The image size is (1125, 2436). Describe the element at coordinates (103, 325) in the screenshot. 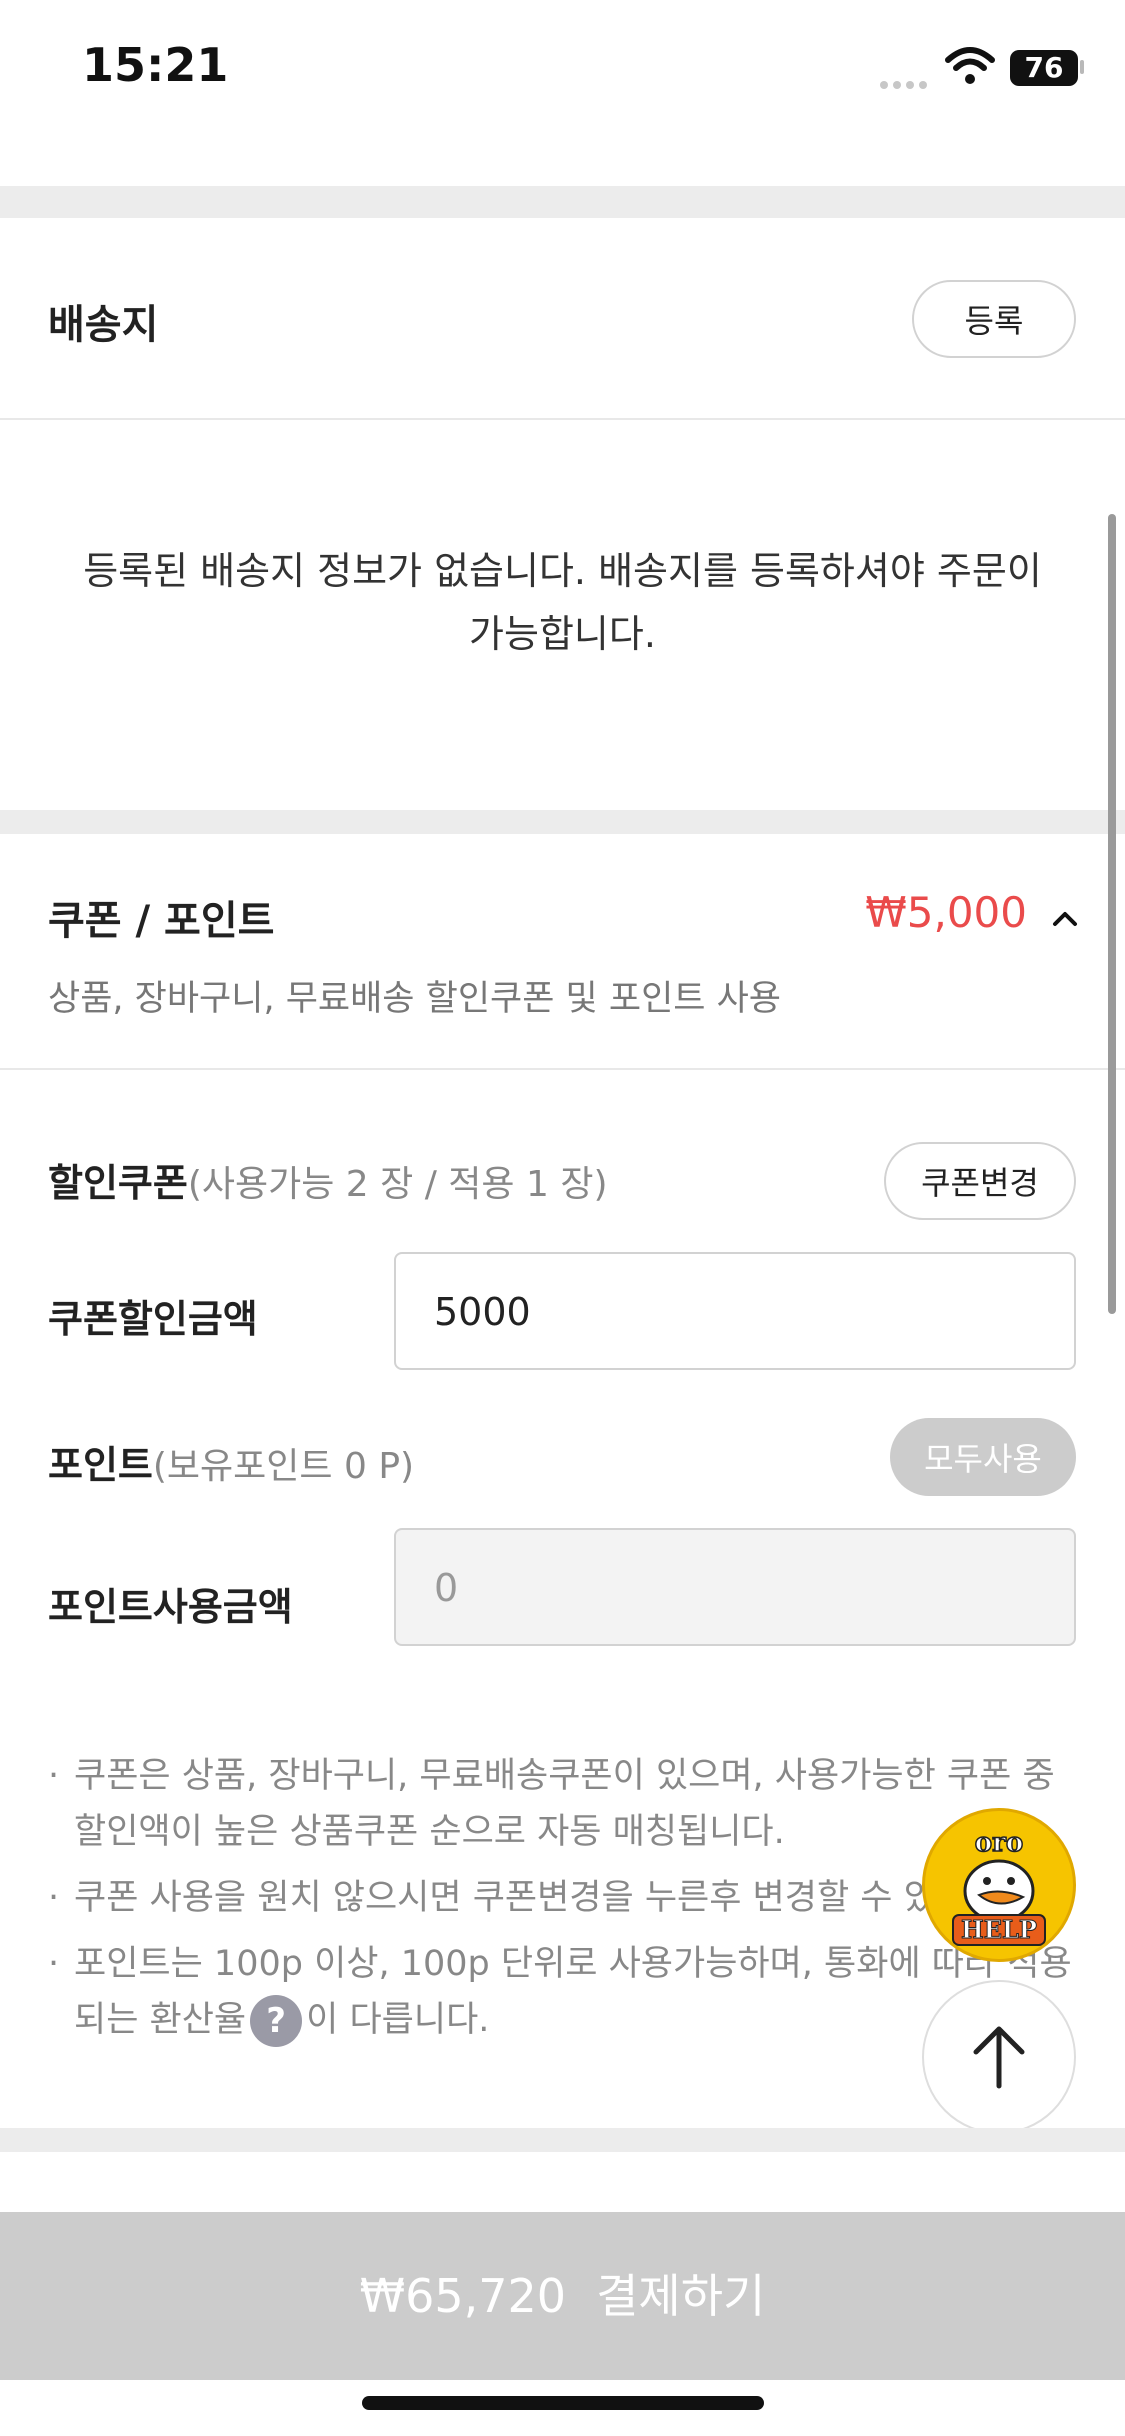

I see `shipping-title: 배송지` at that location.